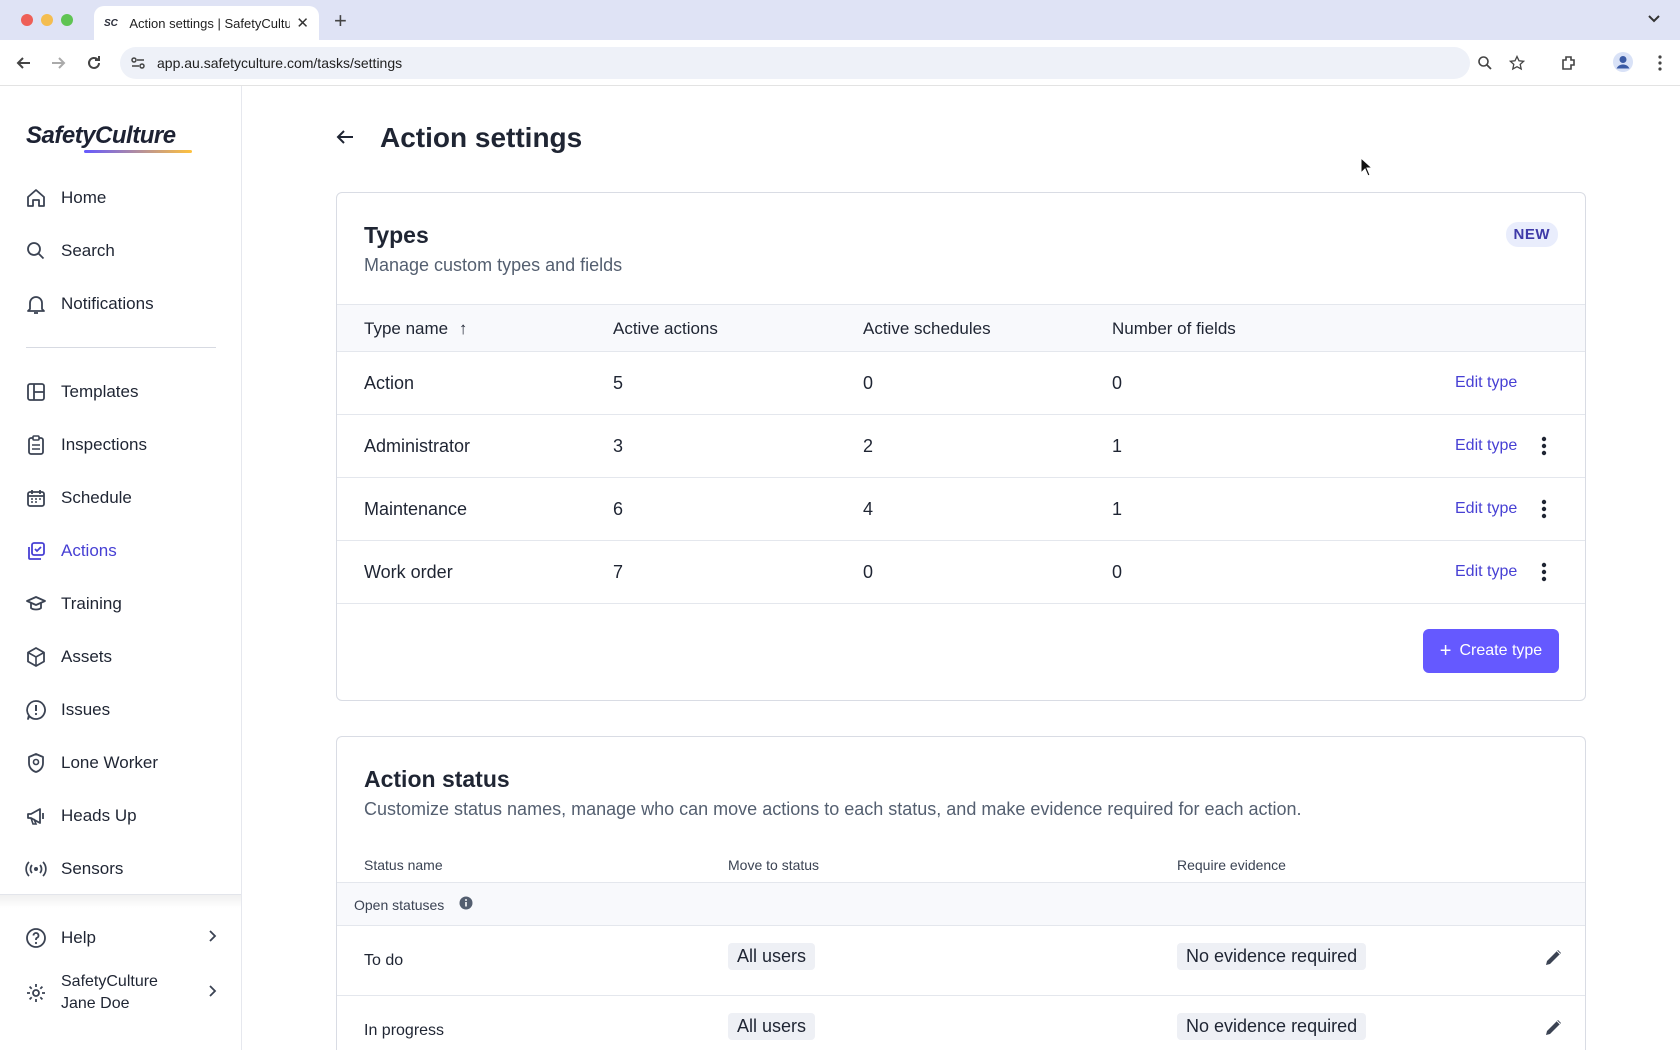  Describe the element at coordinates (94, 65) in the screenshot. I see `reload-icon` at that location.